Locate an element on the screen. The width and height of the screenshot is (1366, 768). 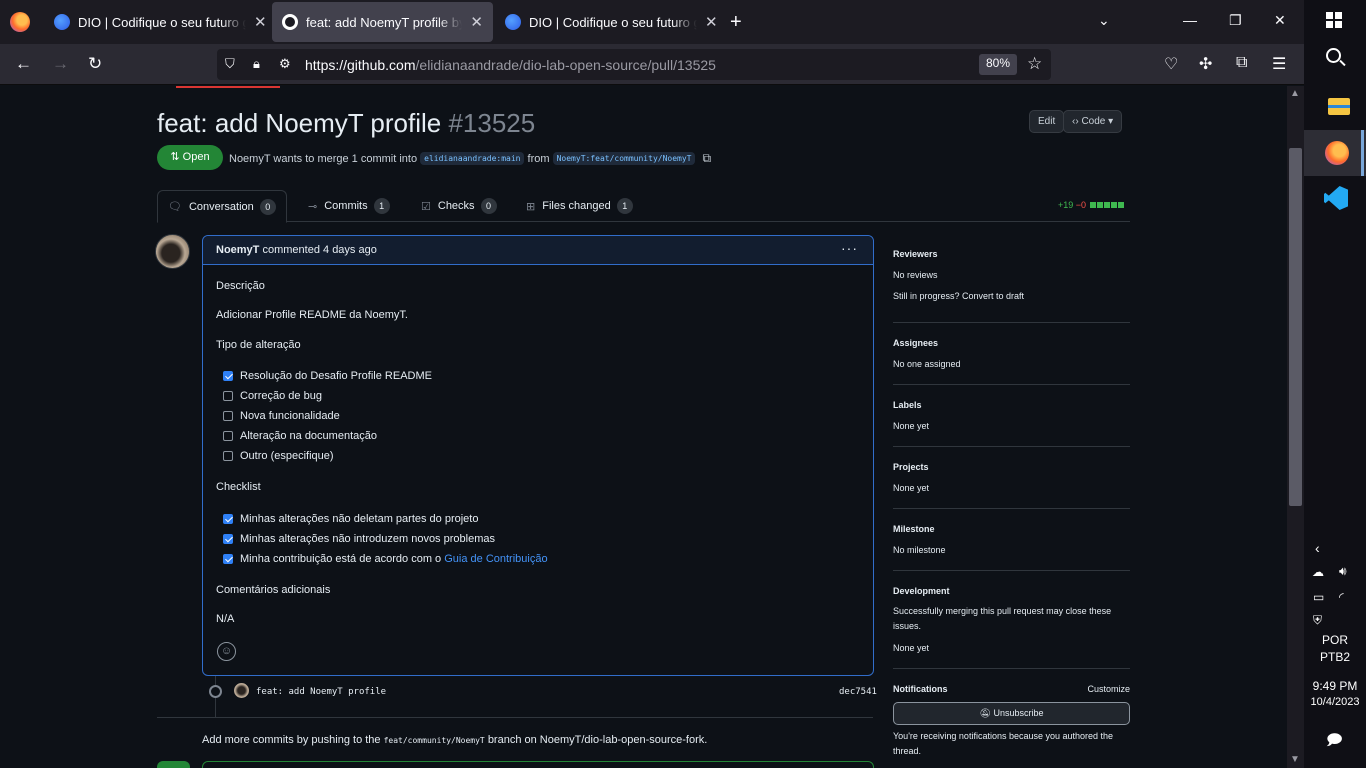
kebab-menu-icon: ··· is located at coordinates (849, 248).